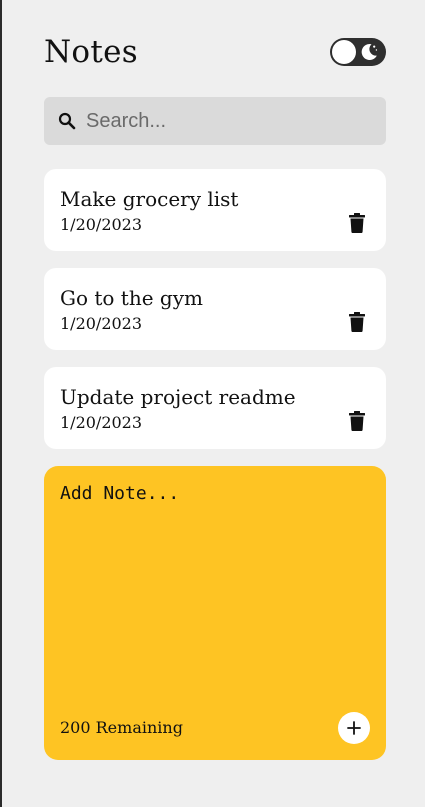  I want to click on search-icon, so click(67, 121).